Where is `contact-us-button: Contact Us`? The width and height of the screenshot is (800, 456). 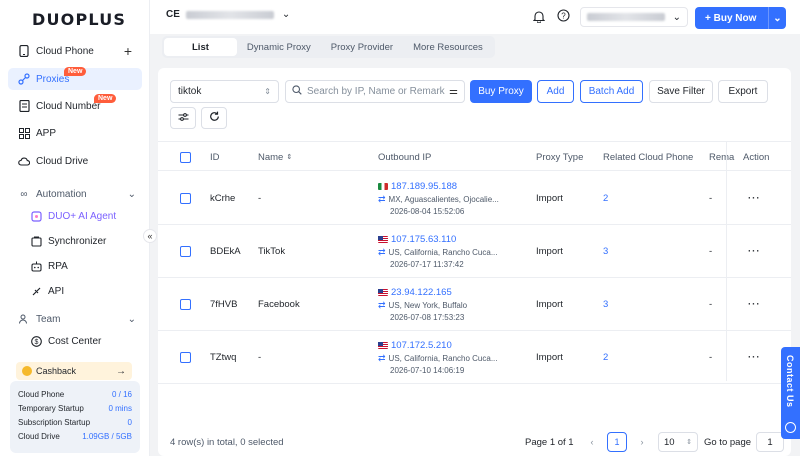
contact-us-button: Contact Us is located at coordinates (790, 393).